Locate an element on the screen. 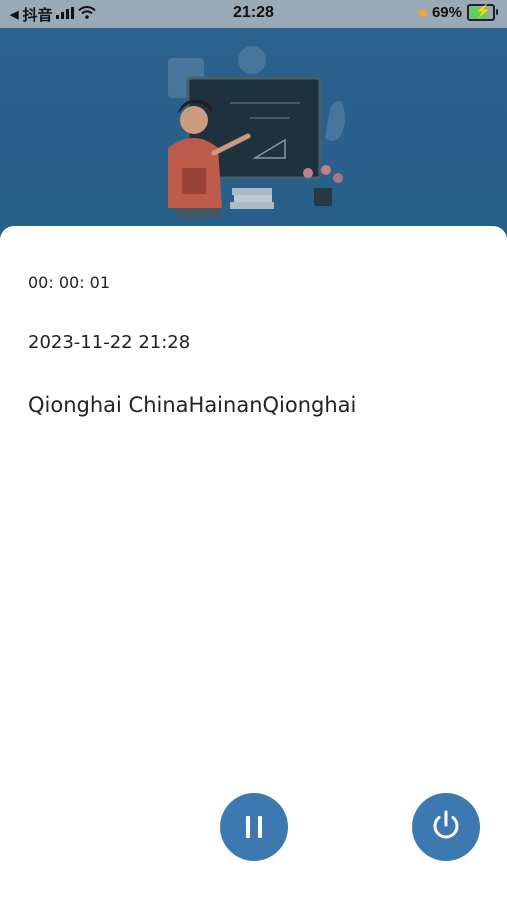 Image resolution: width=507 pixels, height=900 pixels. power-button is located at coordinates (446, 827).